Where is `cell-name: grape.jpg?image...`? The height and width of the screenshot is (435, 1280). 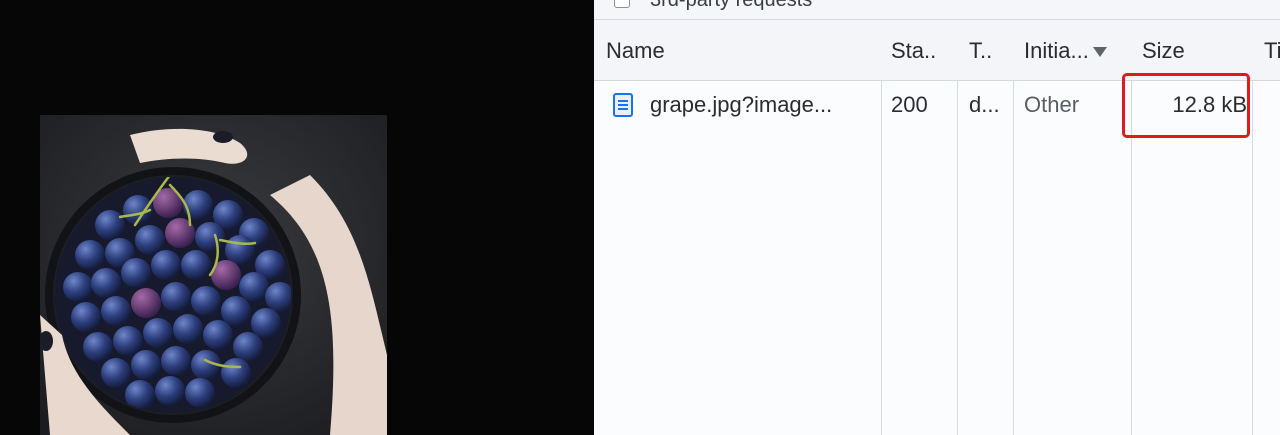
cell-name: grape.jpg?image... is located at coordinates (746, 105).